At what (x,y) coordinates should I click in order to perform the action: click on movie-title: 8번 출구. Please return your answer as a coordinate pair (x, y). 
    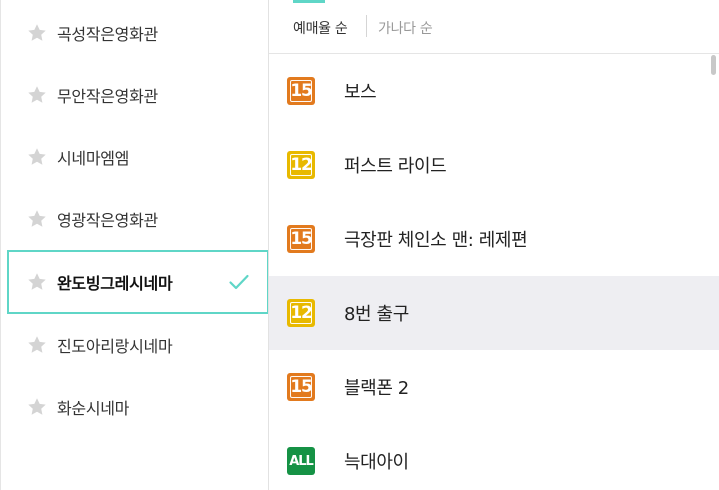
    Looking at the image, I should click on (376, 314).